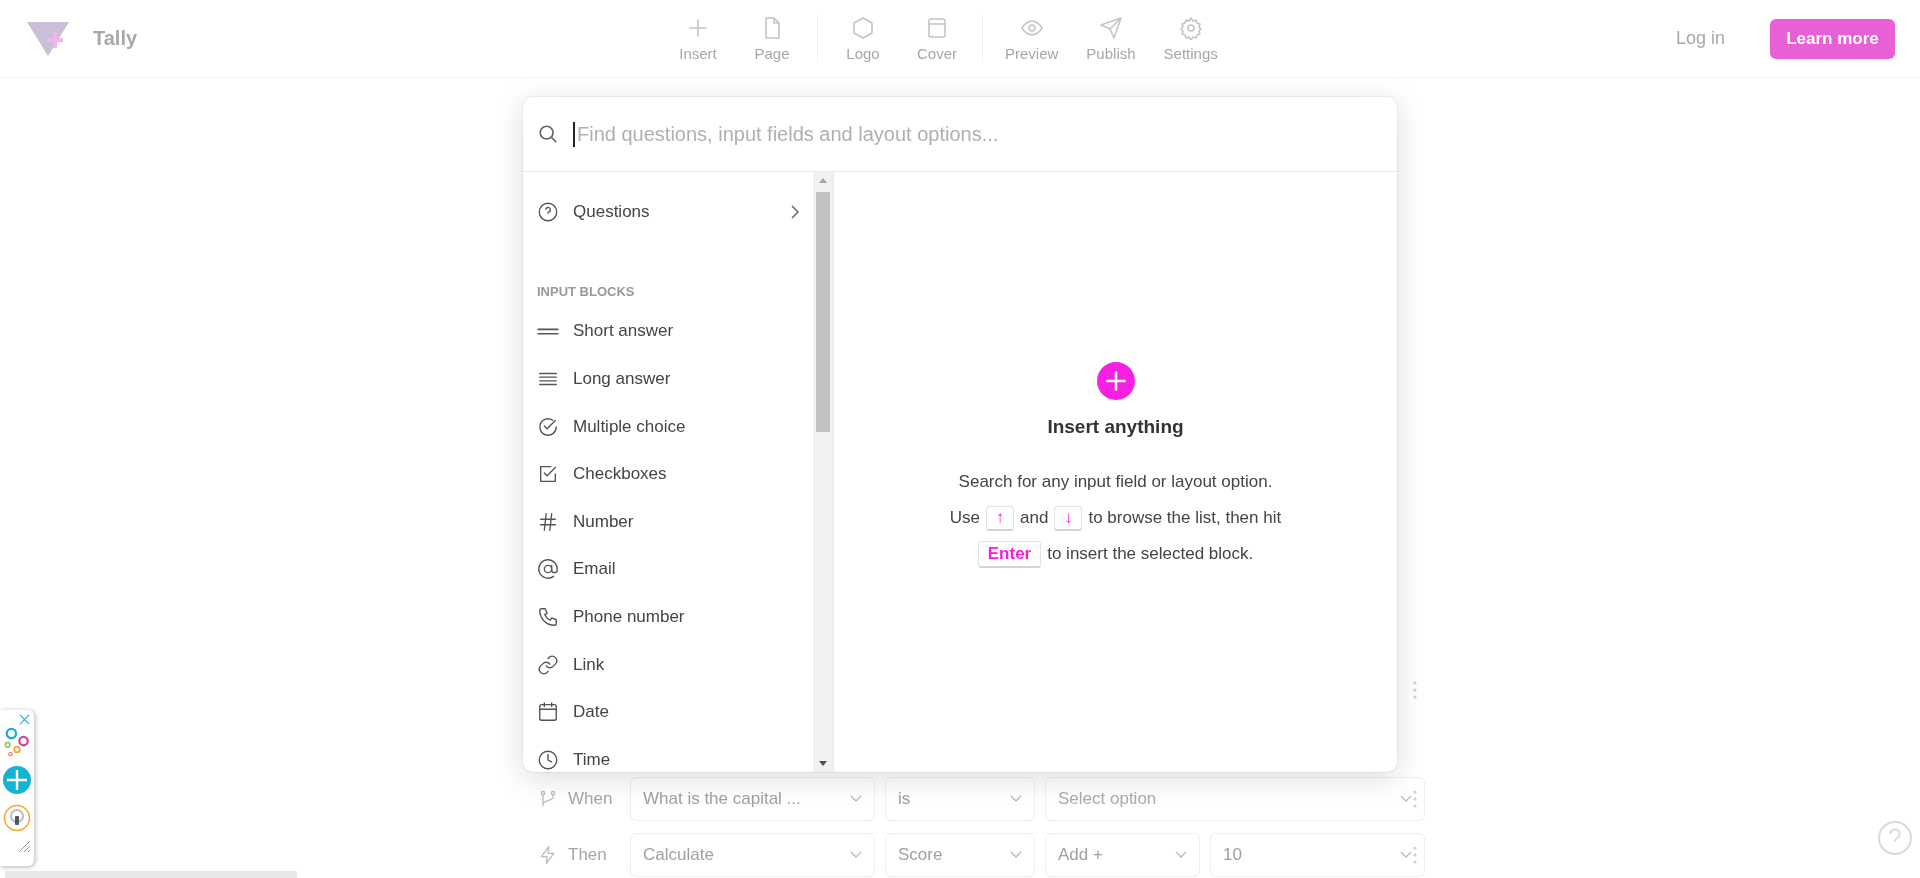 Image resolution: width=1920 pixels, height=878 pixels. Describe the element at coordinates (668, 521) in the screenshot. I see `menu-item: Number` at that location.